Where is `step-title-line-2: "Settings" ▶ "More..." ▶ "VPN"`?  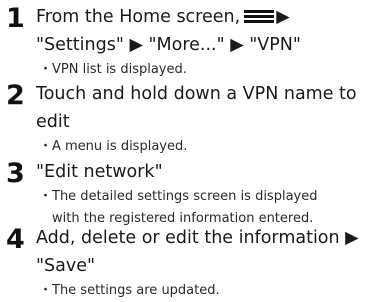
step-title-line-2: "Settings" ▶ "More..." ▶ "VPN" is located at coordinates (168, 45).